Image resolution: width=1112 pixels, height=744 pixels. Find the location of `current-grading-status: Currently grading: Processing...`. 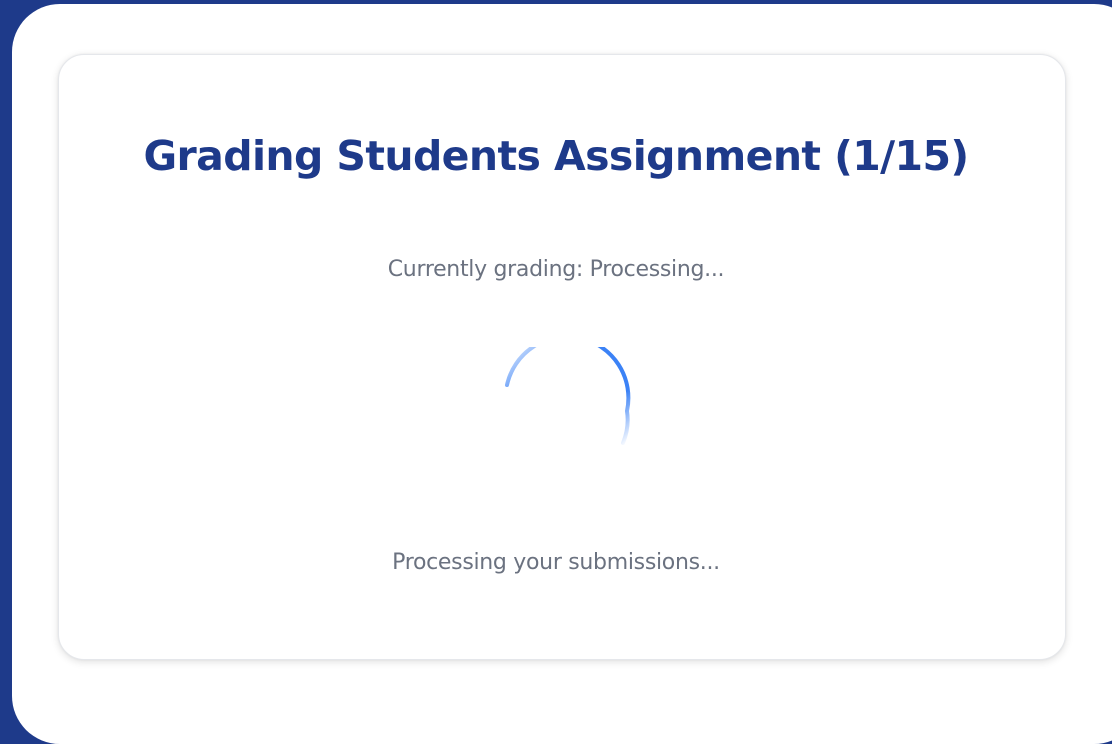

current-grading-status: Currently grading: Processing... is located at coordinates (556, 269).